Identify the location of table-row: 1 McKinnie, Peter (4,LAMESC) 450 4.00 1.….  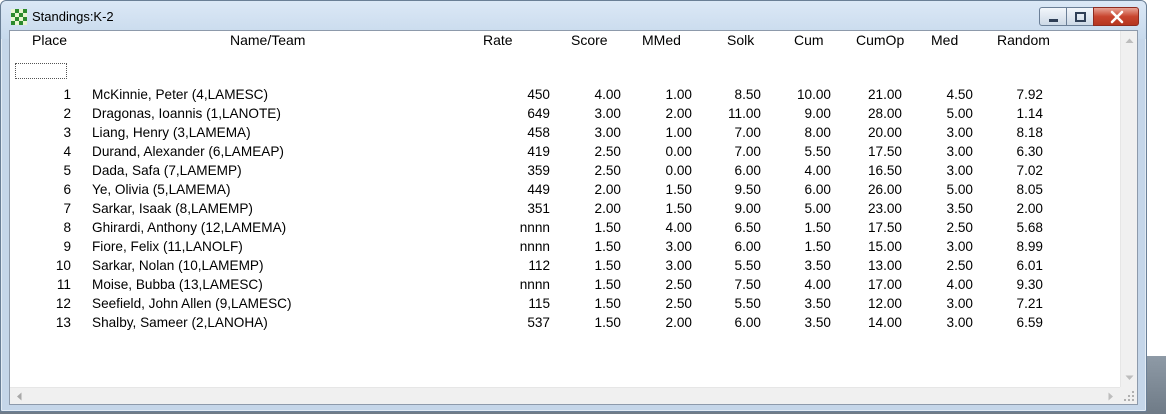
(565, 96).